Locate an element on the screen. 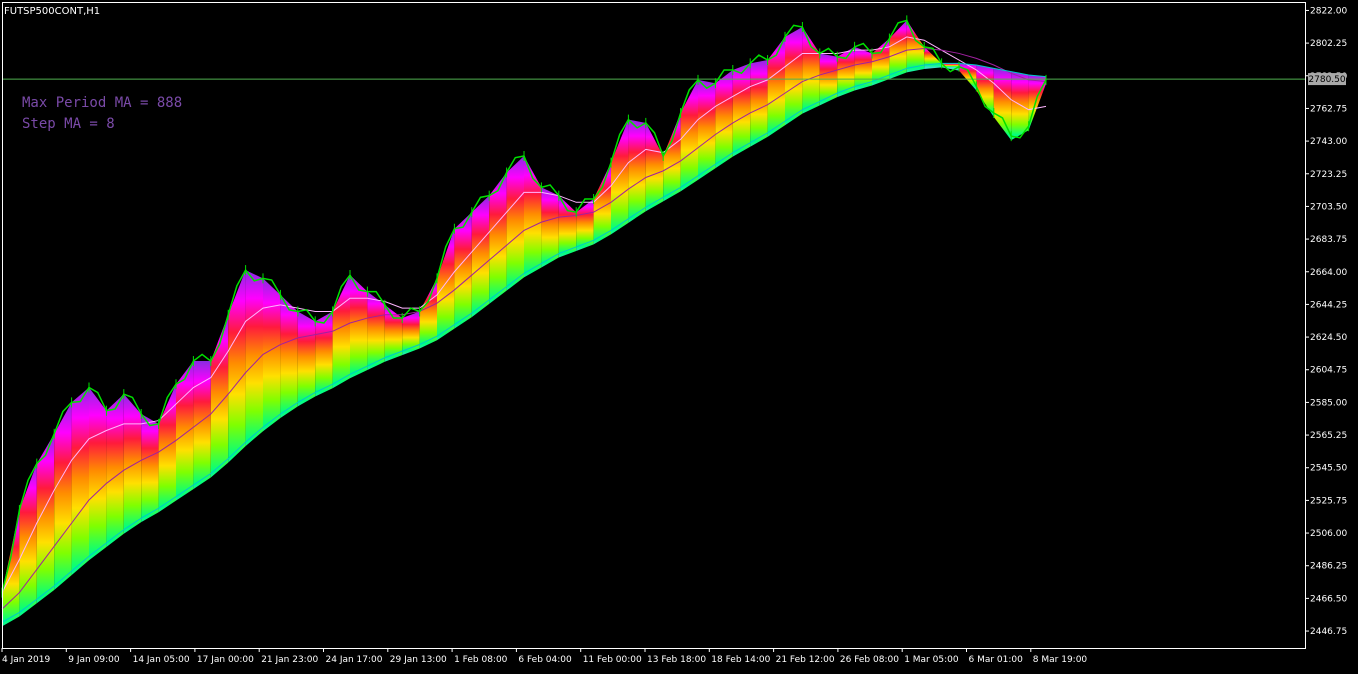  y-tick-label: 2762.75 is located at coordinates (1328, 109).